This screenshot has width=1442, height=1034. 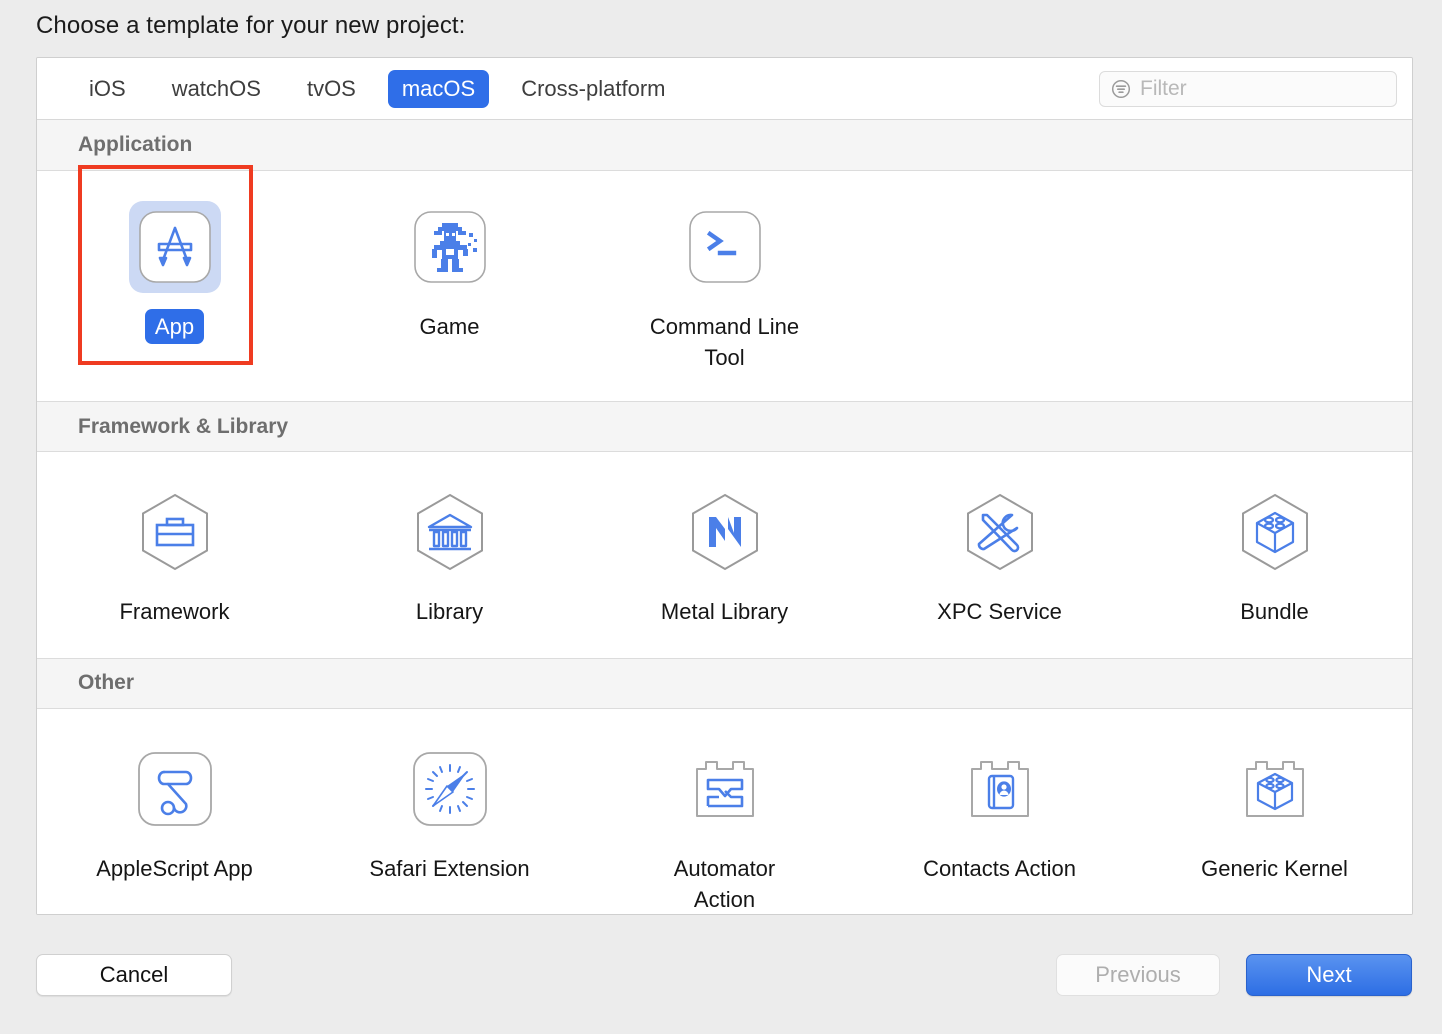 I want to click on brick-hexagon-icon, so click(x=1275, y=532).